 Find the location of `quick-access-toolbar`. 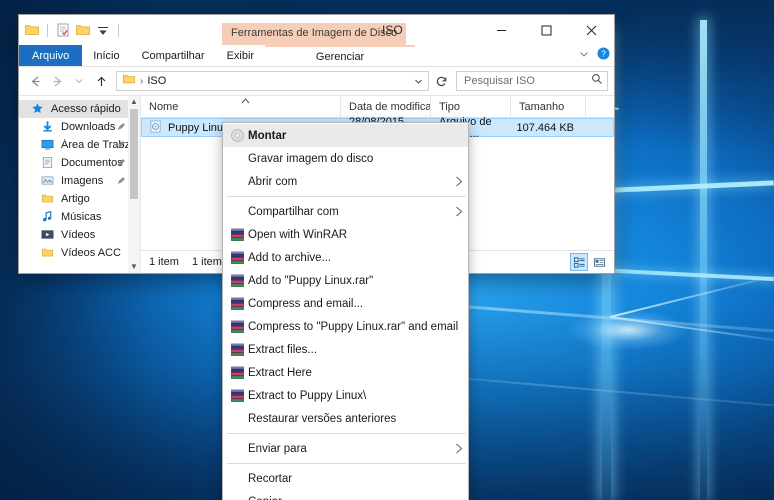

quick-access-toolbar is located at coordinates (70, 30).